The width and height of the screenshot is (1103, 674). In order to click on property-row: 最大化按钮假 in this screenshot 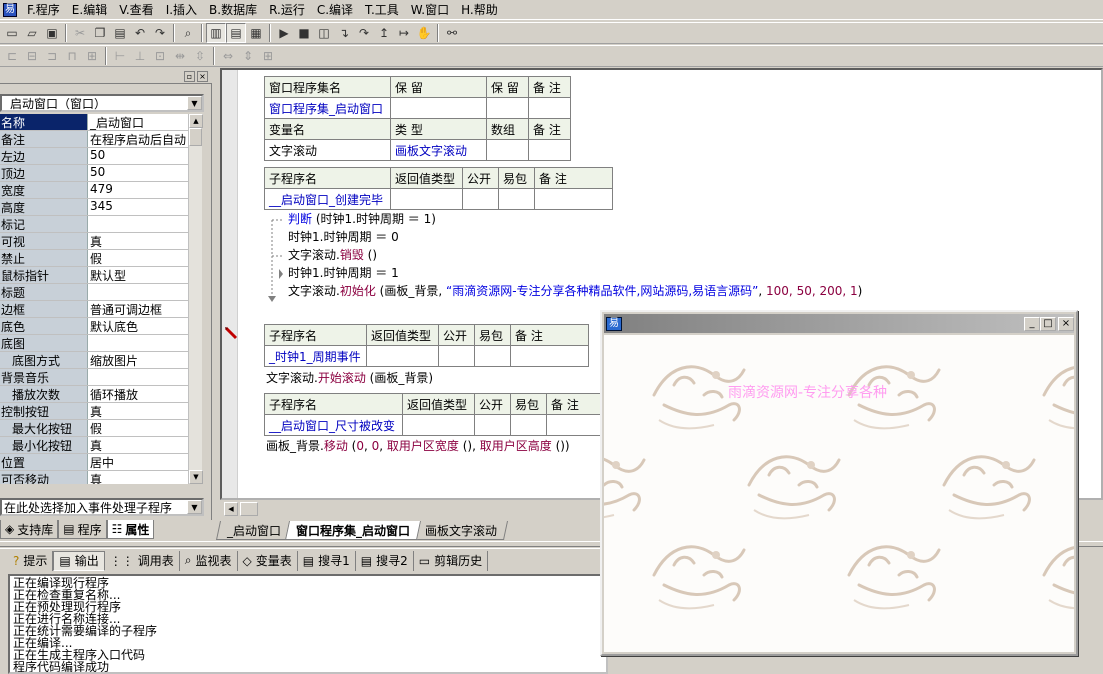, I will do `click(101, 428)`.